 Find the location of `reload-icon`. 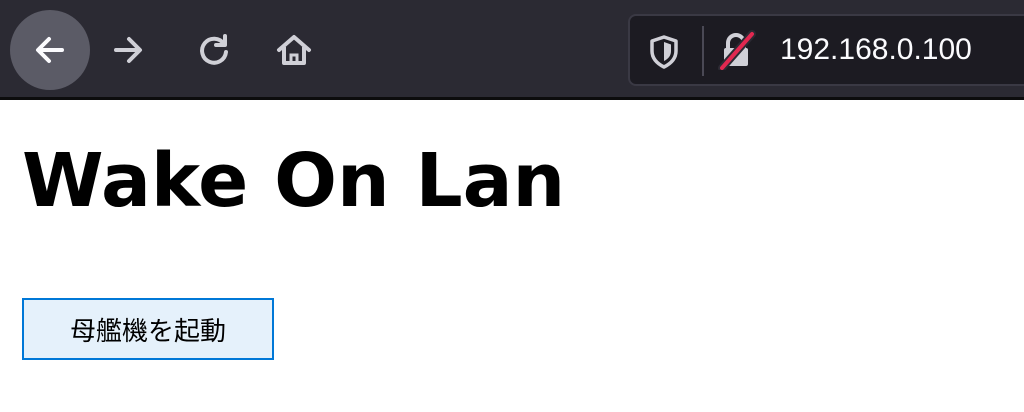

reload-icon is located at coordinates (214, 49).